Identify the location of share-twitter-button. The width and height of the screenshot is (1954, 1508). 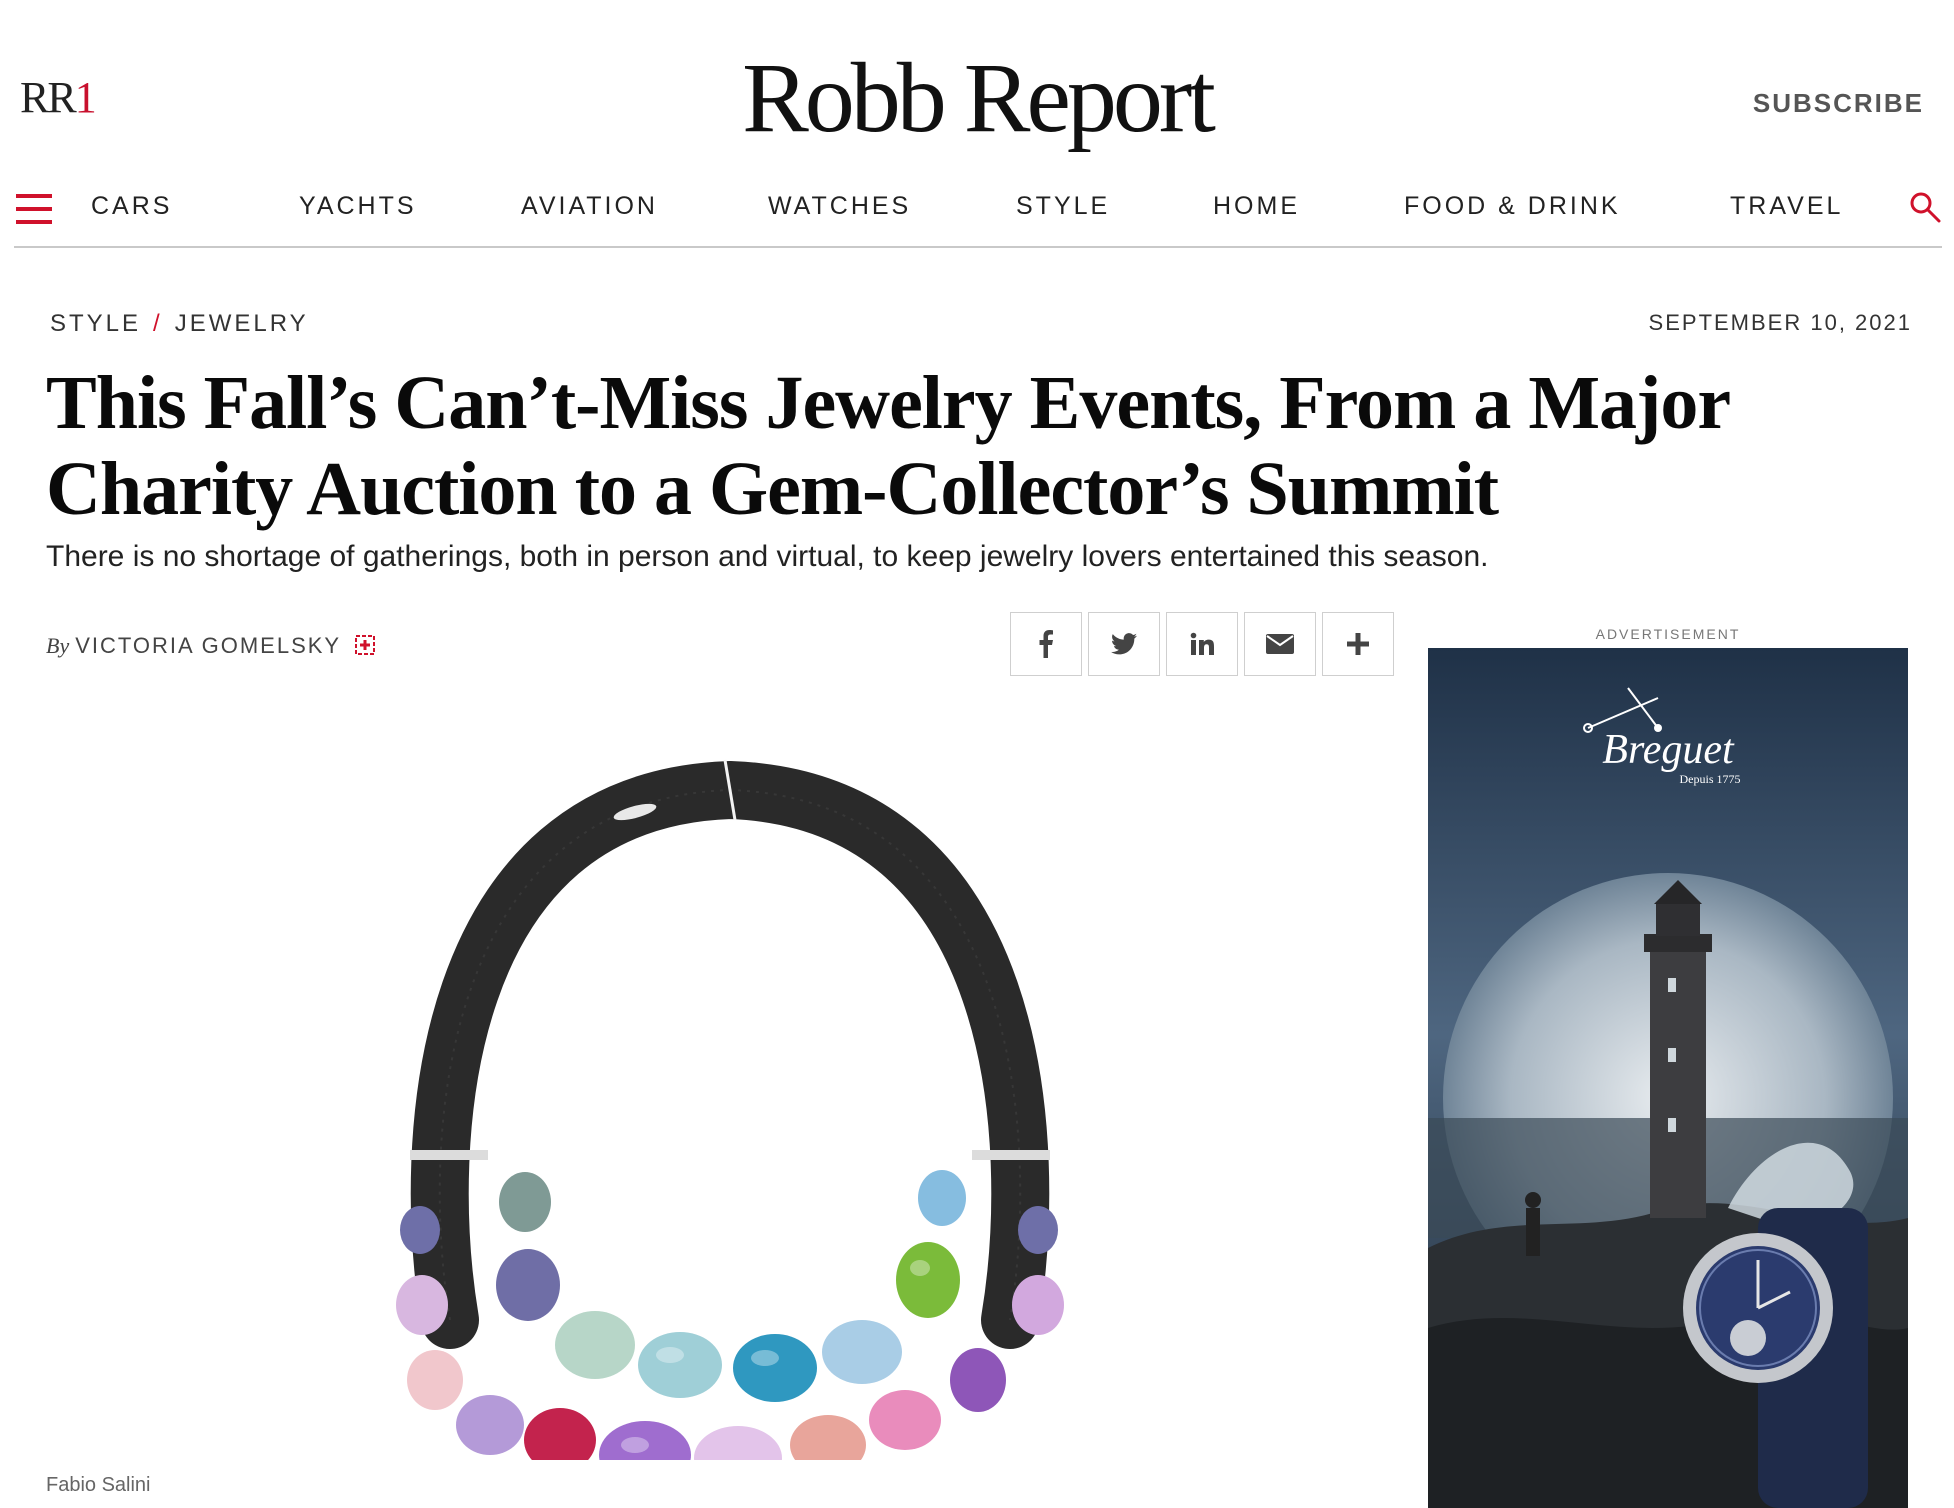
(1124, 644).